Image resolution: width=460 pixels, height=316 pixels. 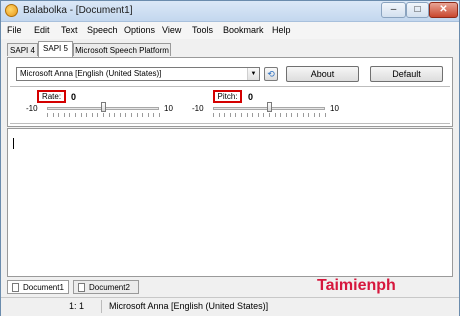 I want to click on rate-min: -10, so click(x=32, y=108).